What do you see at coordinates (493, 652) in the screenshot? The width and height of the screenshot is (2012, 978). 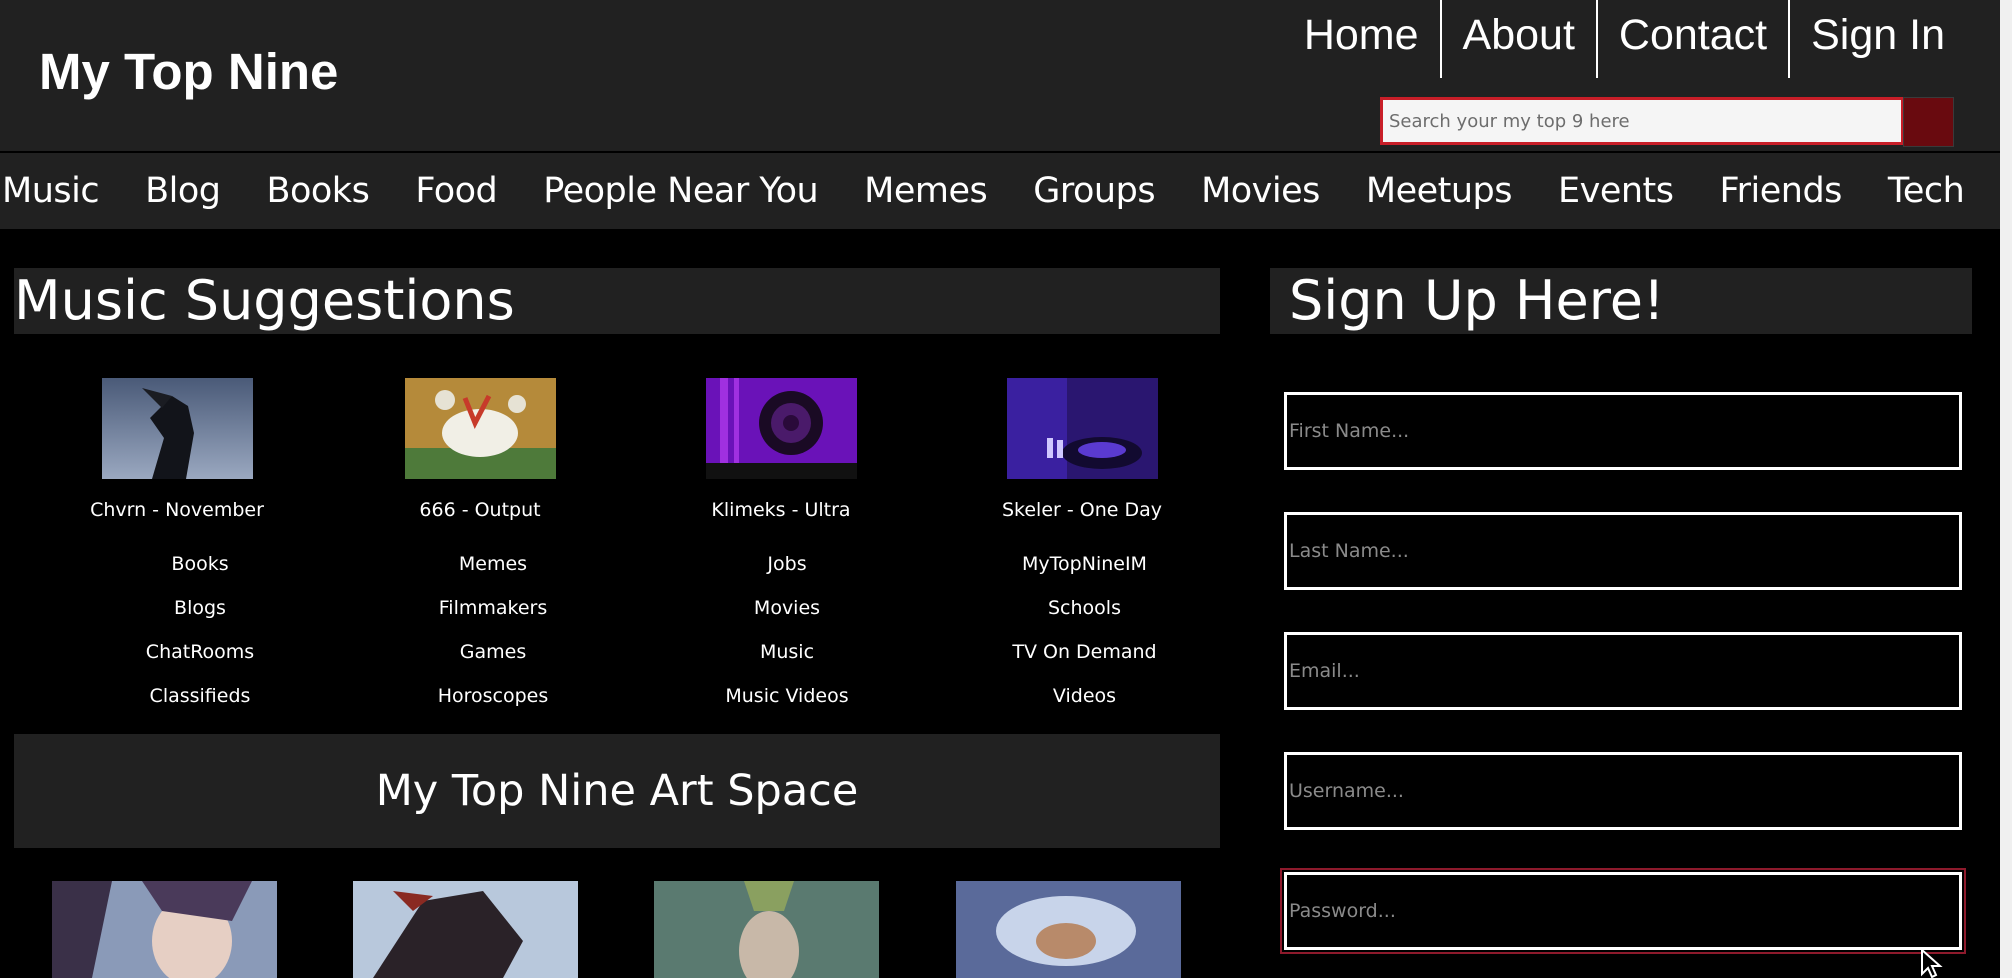 I see `link-games: Games` at bounding box center [493, 652].